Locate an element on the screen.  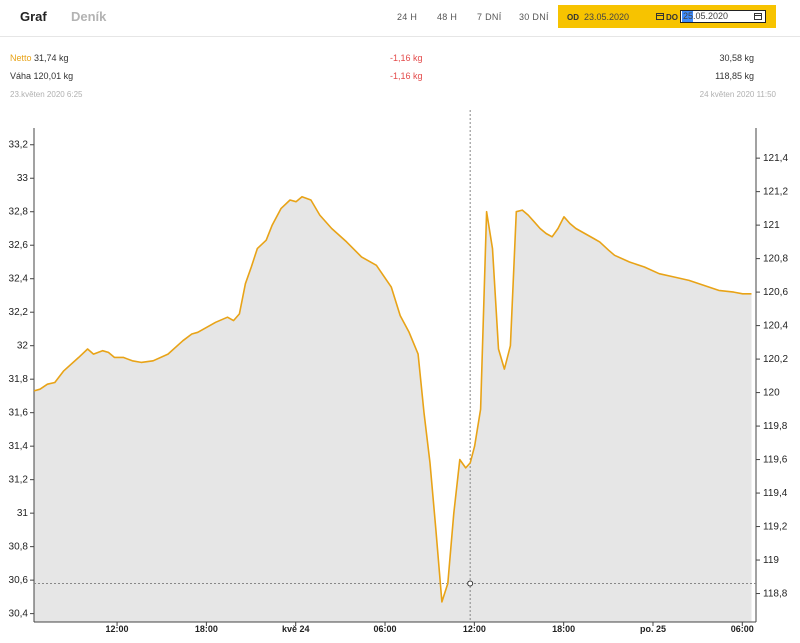
y-tick-label-right: 121,4 is located at coordinates (775, 158).